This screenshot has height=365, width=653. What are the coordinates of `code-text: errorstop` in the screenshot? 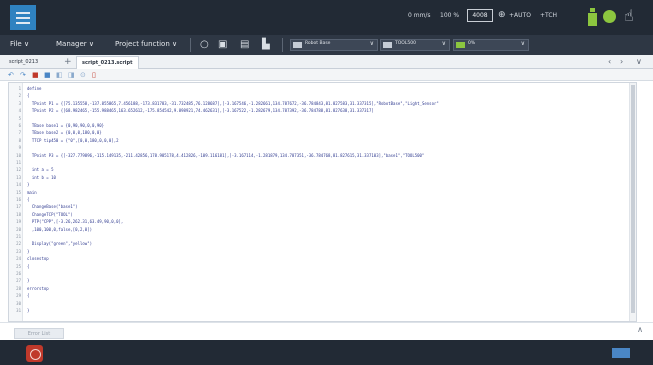 It's located at (38, 289).